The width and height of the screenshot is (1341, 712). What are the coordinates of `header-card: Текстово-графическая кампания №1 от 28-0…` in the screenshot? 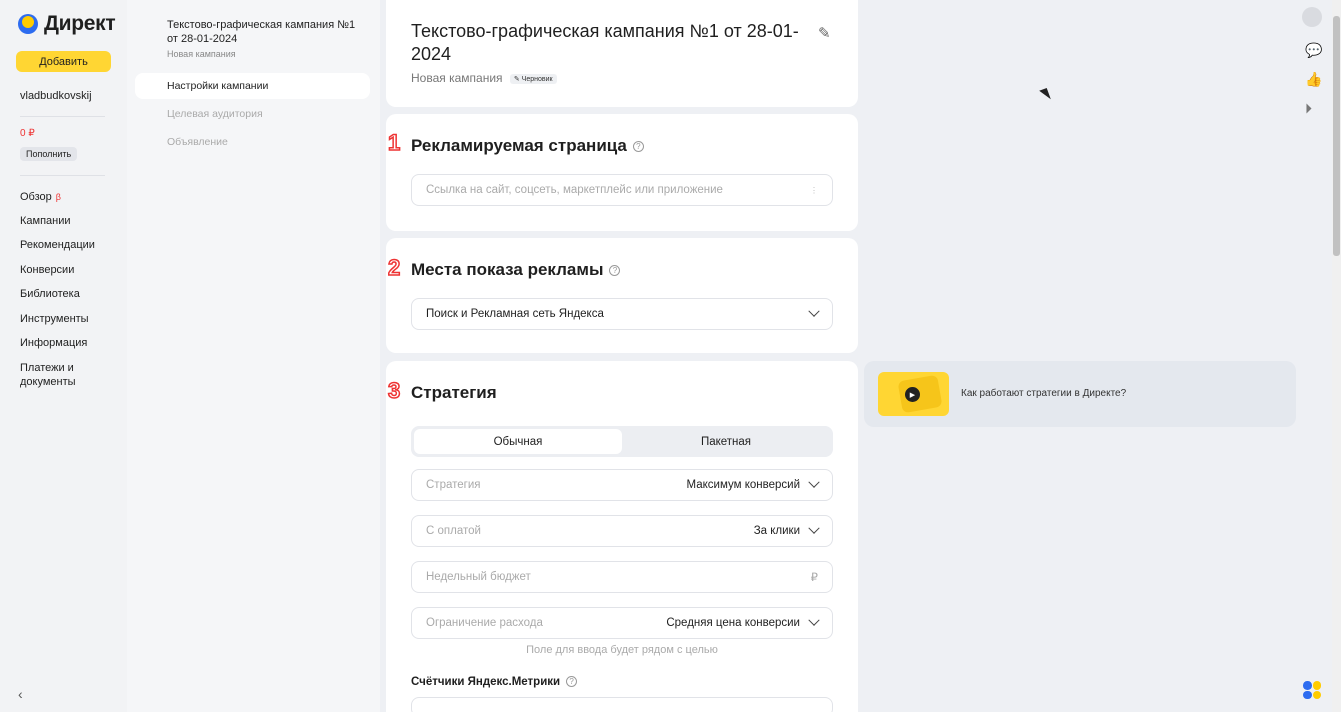 It's located at (622, 53).